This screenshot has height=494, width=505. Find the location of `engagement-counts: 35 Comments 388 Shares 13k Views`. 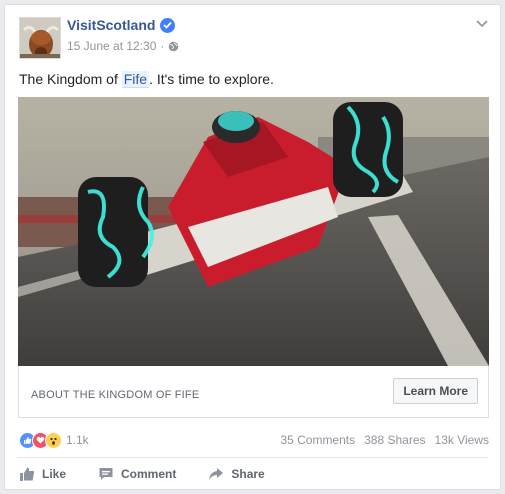

engagement-counts: 35 Comments 388 Shares 13k Views is located at coordinates (384, 440).